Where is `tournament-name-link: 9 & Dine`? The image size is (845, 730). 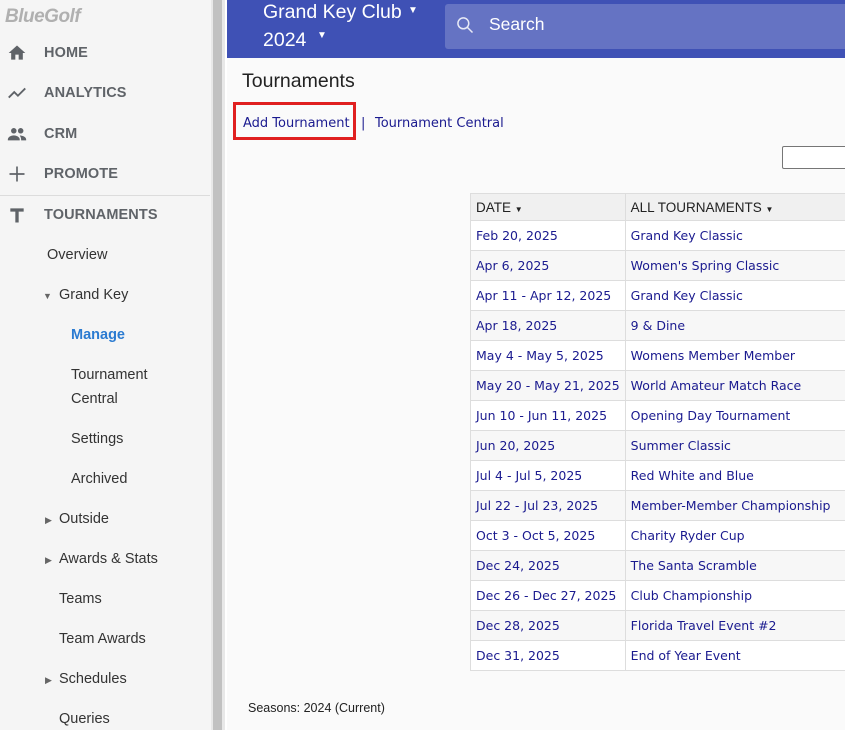 tournament-name-link: 9 & Dine is located at coordinates (734, 325).